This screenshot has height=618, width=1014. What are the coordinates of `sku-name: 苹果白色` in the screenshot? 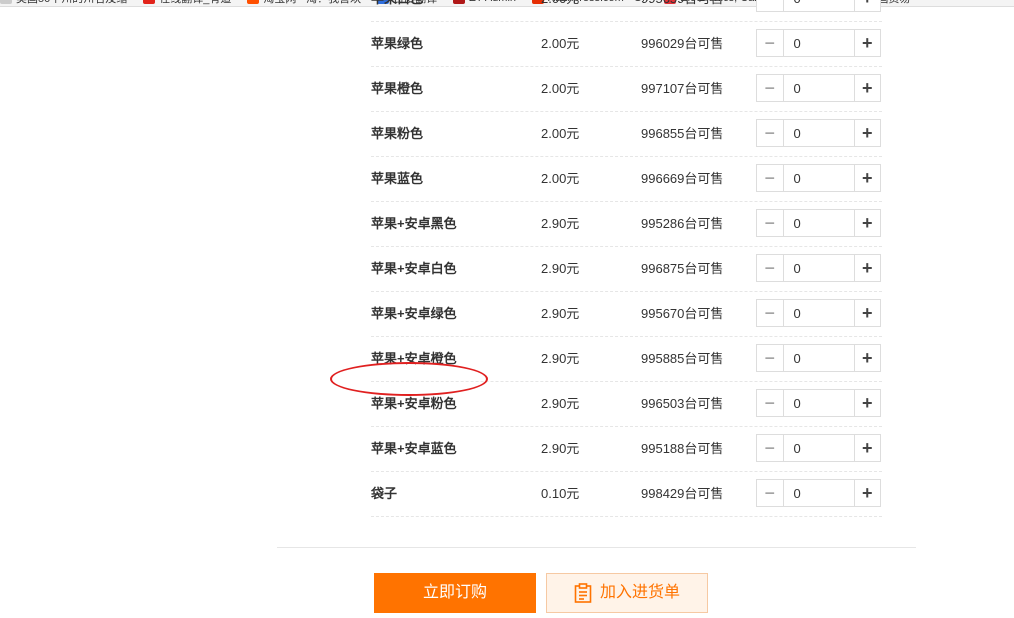 It's located at (397, 10).